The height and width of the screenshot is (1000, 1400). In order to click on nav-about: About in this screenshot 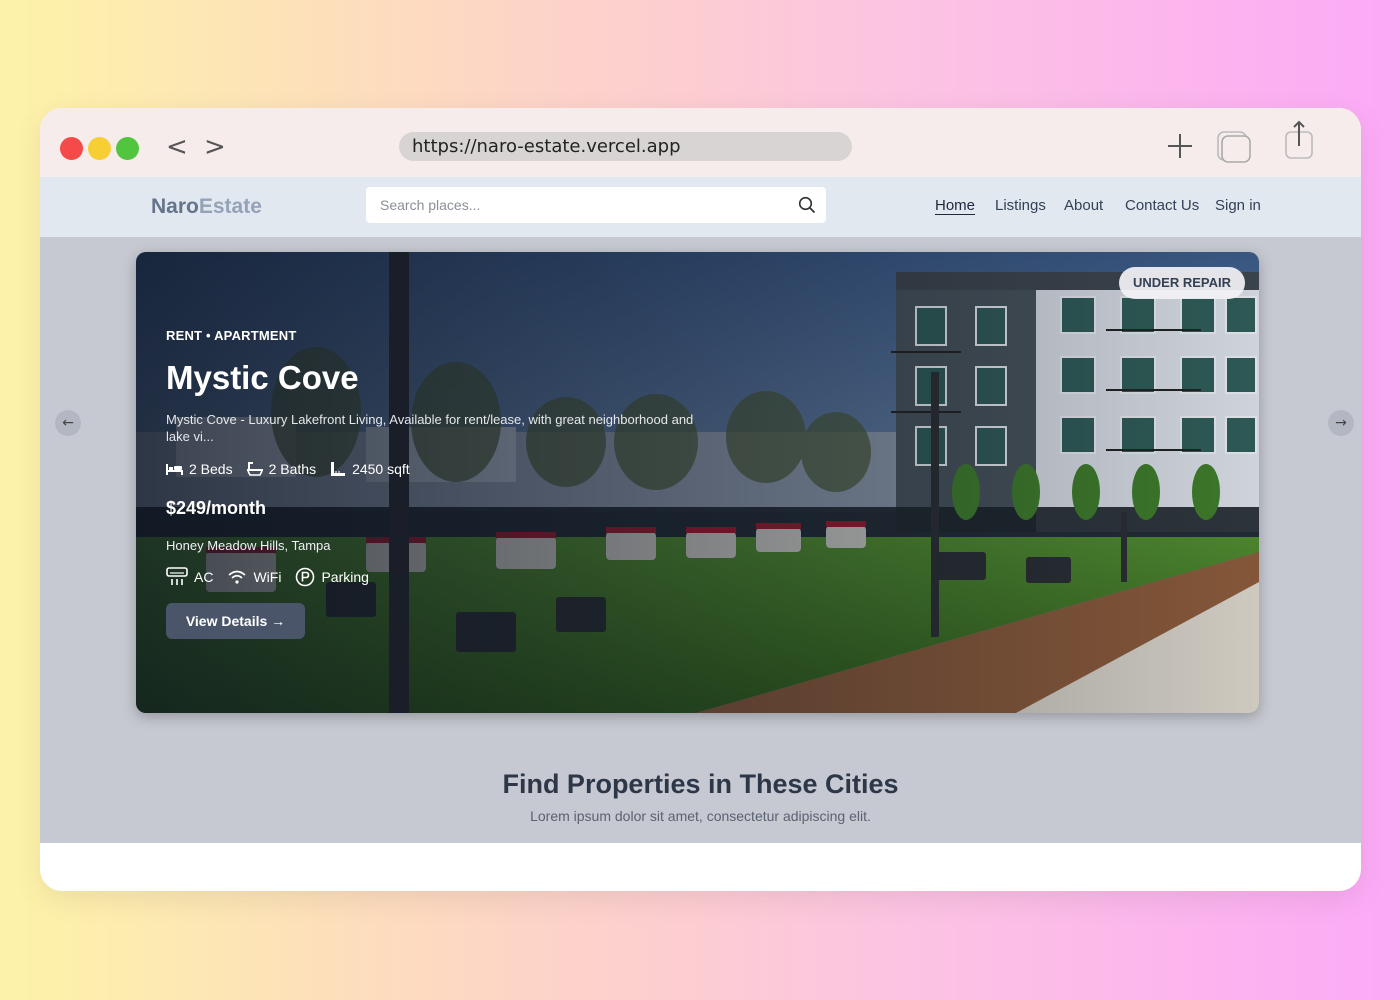, I will do `click(1083, 206)`.